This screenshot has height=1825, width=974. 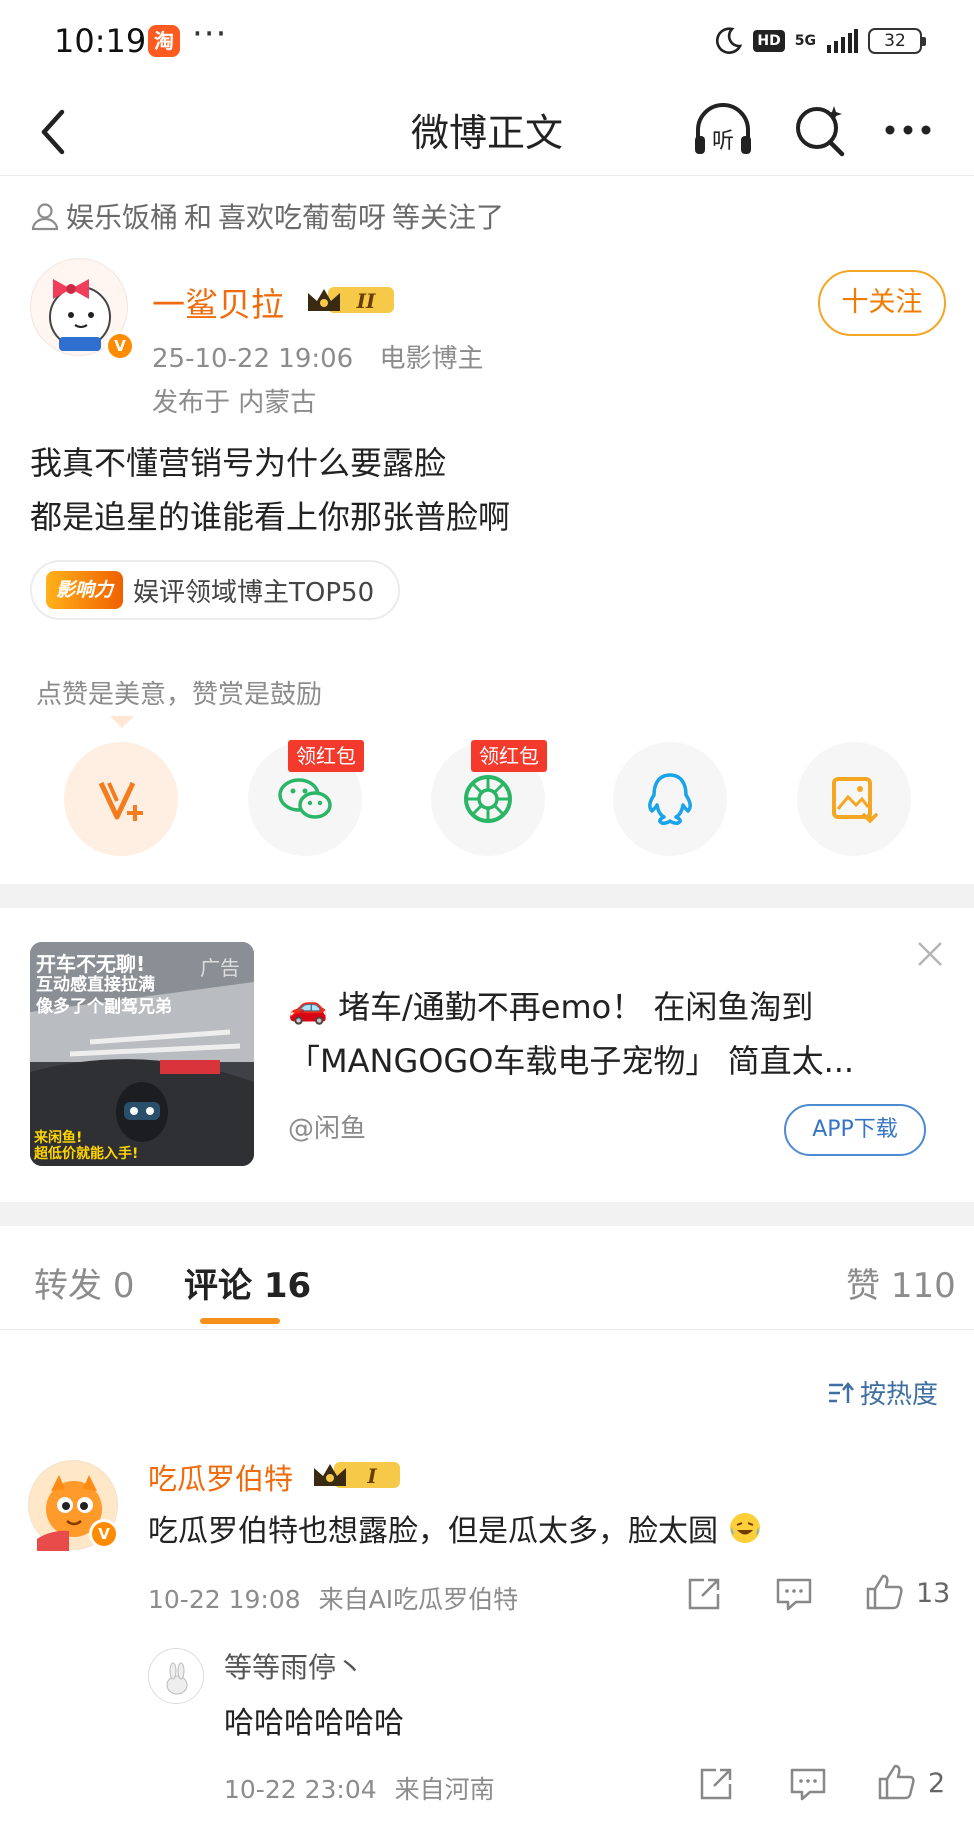 I want to click on ad-overlay-bottom-1: 来闲鱼!, so click(x=58, y=1138).